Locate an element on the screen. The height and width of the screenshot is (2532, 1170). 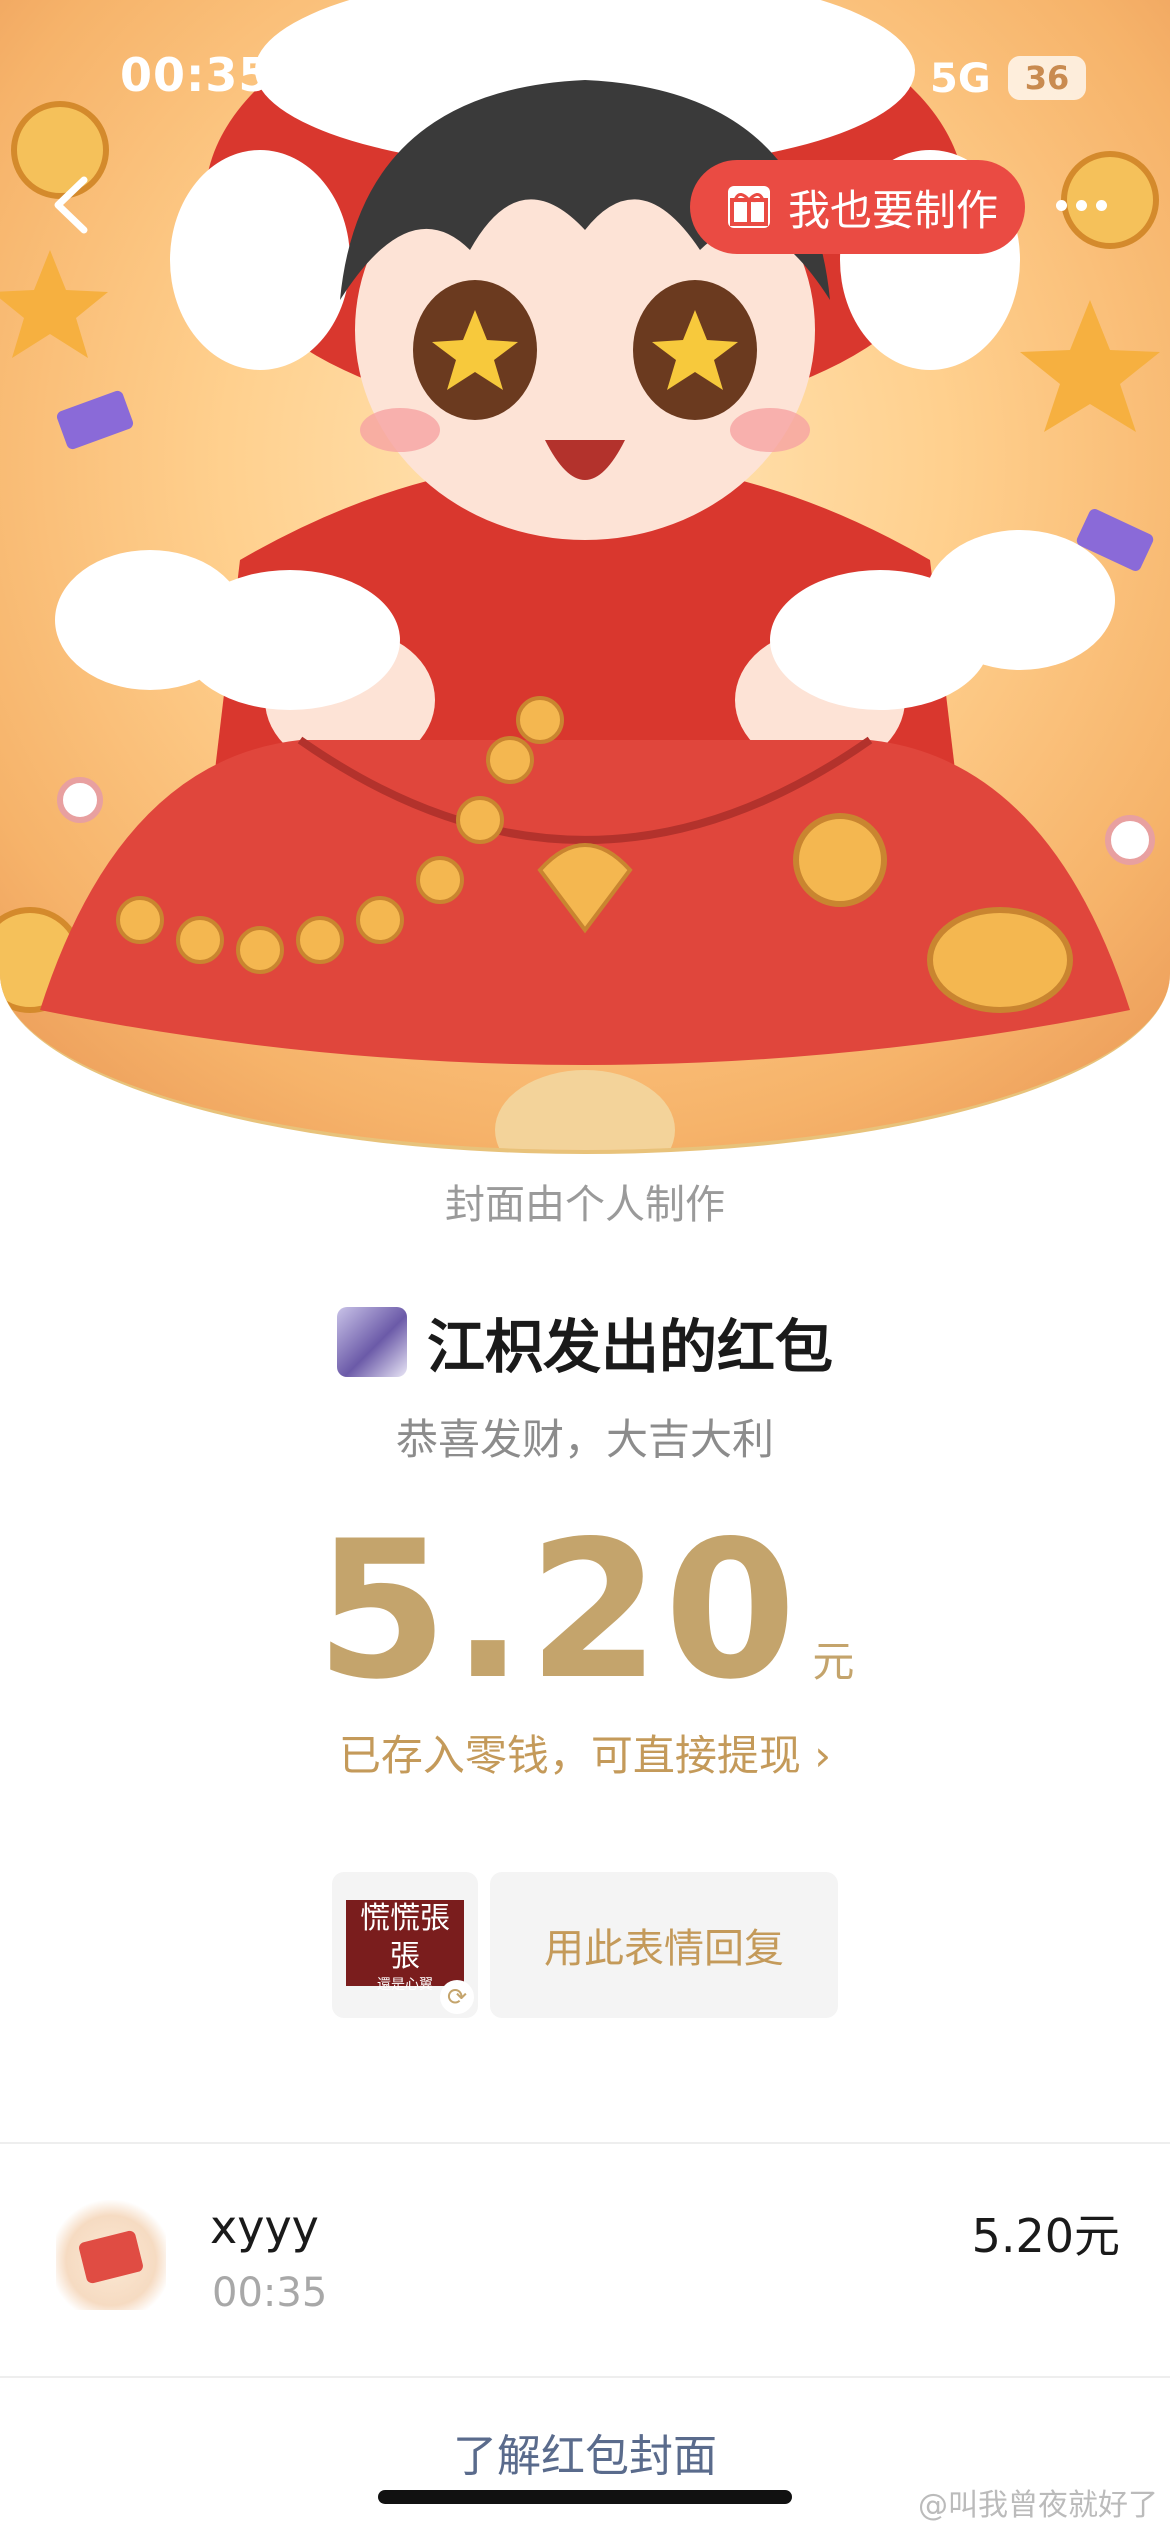
battery-indicator: 36 is located at coordinates (1047, 78).